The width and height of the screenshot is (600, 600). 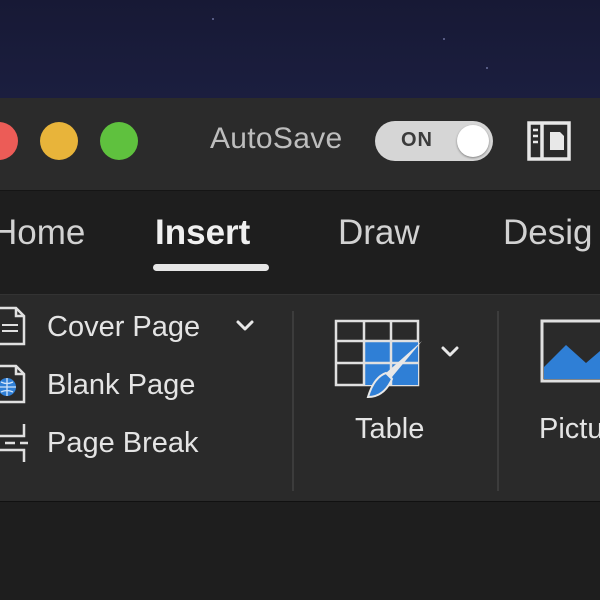 I want to click on close-window-button, so click(x=9, y=141).